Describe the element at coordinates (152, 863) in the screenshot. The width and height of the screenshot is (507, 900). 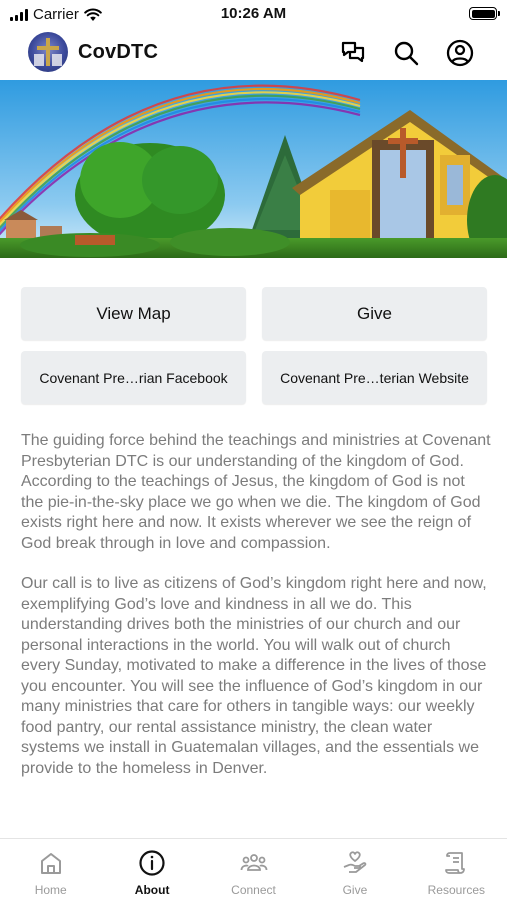
I see `info-icon` at that location.